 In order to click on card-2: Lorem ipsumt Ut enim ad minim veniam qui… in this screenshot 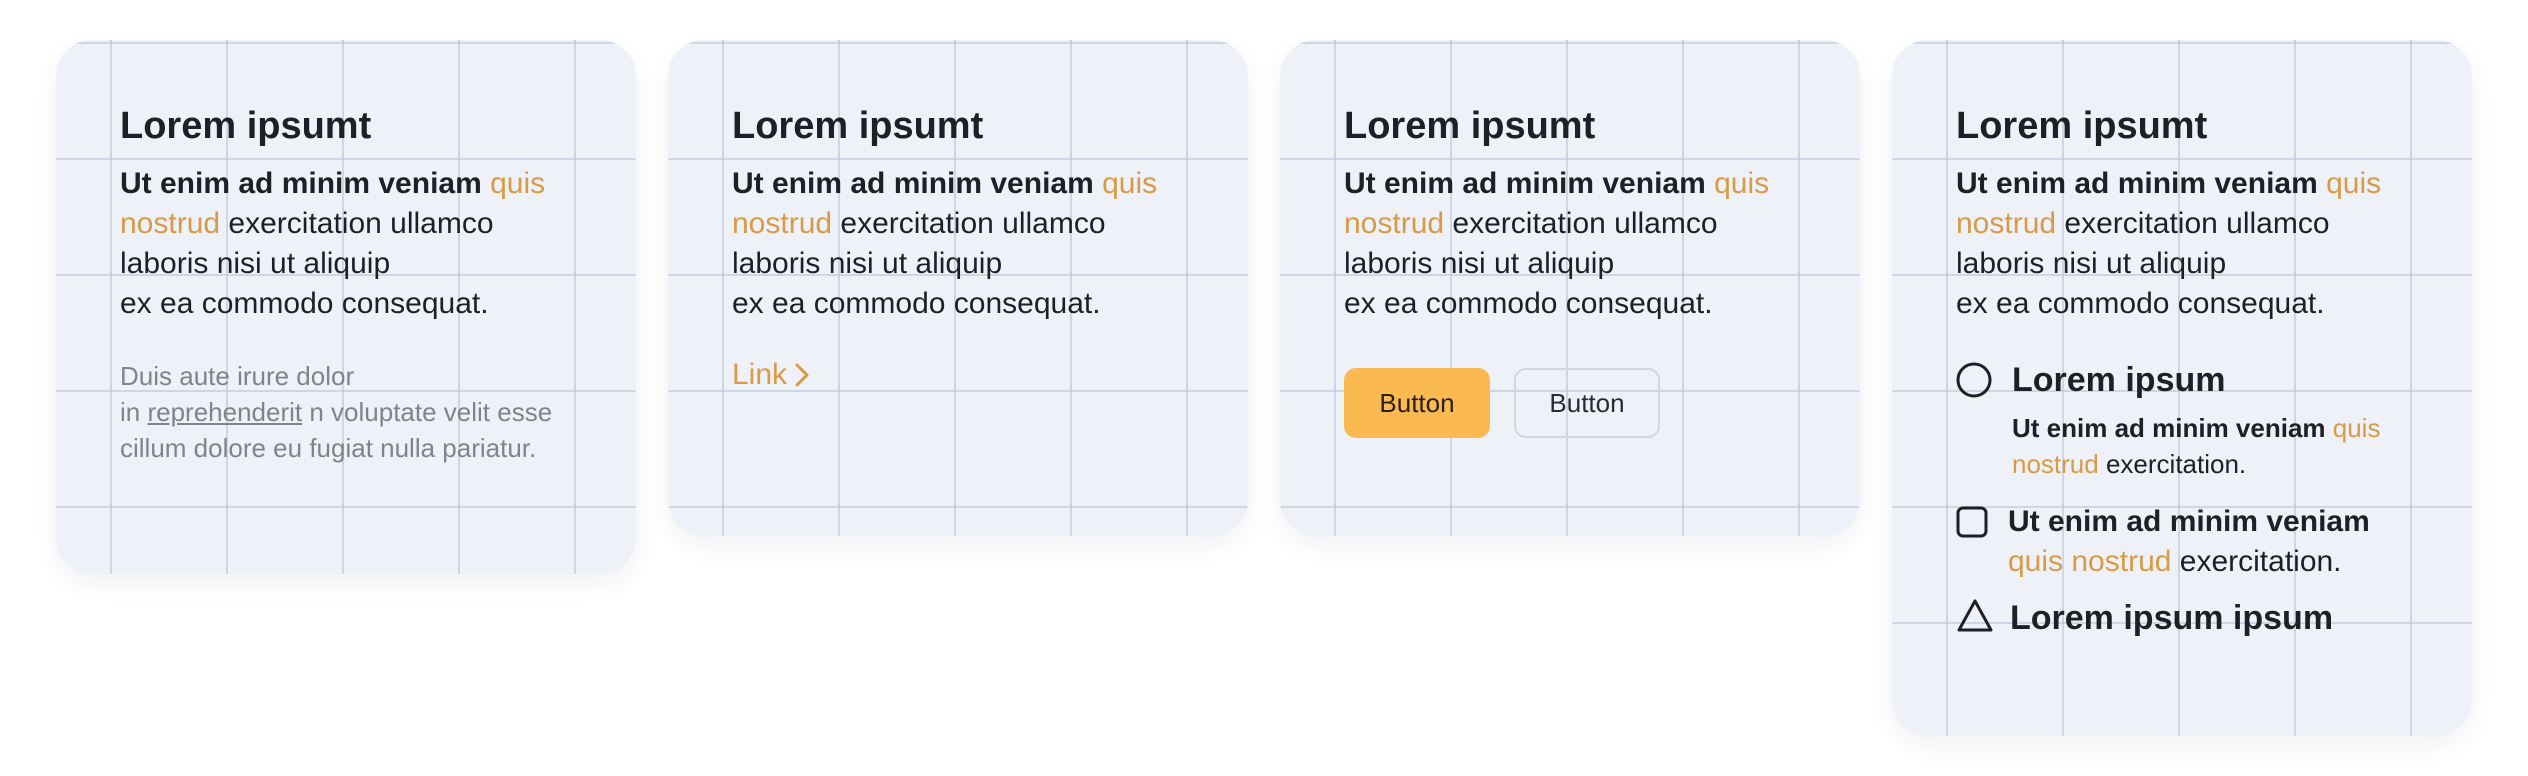, I will do `click(958, 288)`.